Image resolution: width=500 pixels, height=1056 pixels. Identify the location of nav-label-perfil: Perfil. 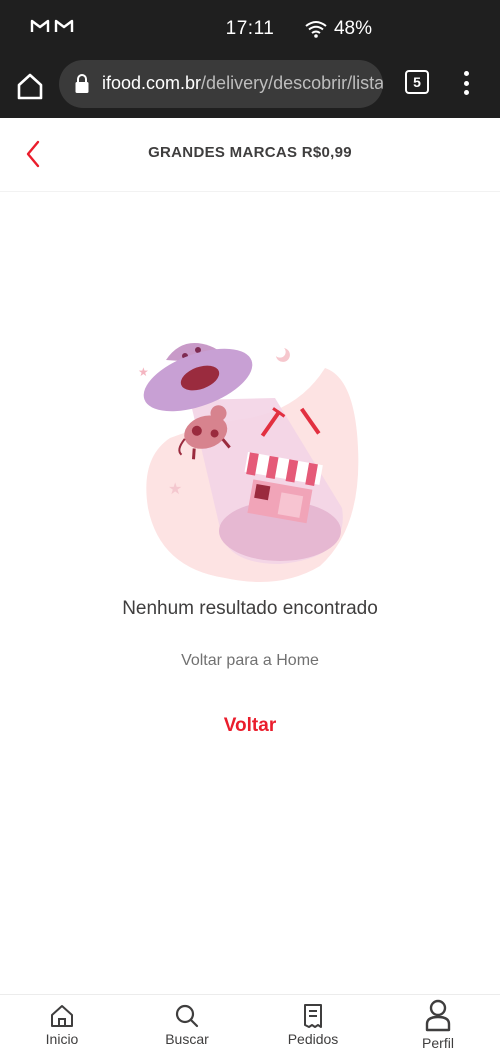
(438, 1043).